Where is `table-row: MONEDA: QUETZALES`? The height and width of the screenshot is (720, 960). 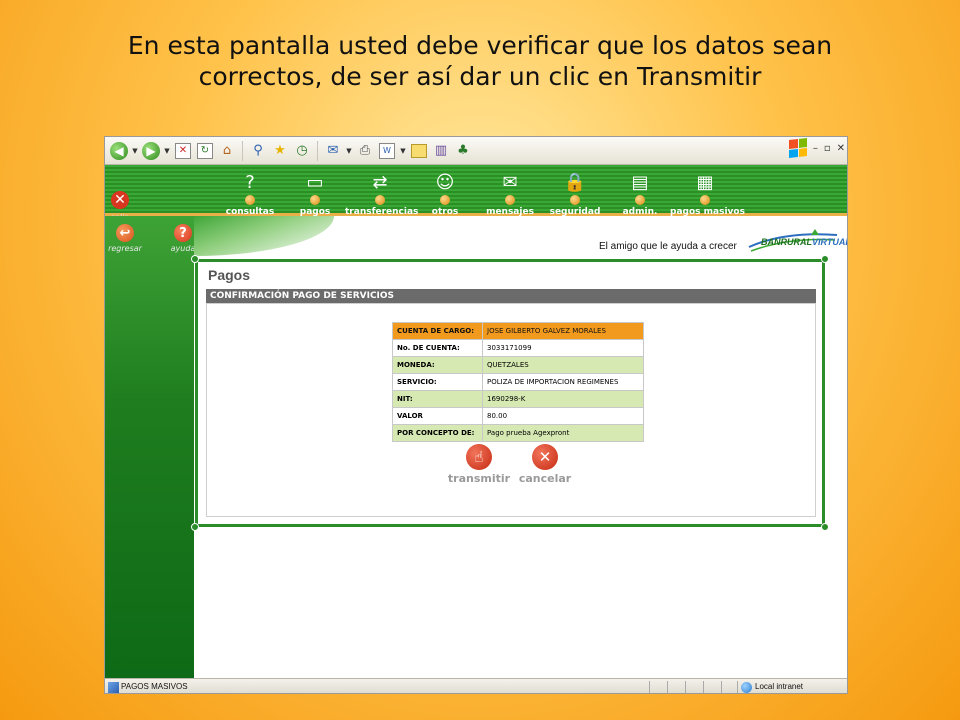 table-row: MONEDA: QUETZALES is located at coordinates (518, 365).